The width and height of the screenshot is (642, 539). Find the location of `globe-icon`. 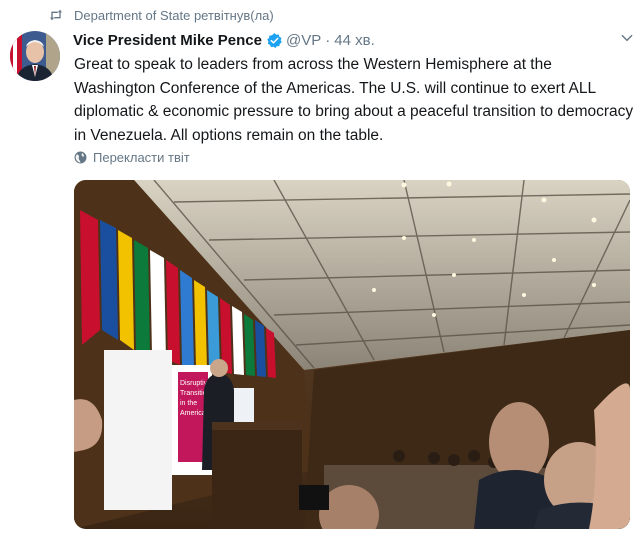

globe-icon is located at coordinates (80, 157).